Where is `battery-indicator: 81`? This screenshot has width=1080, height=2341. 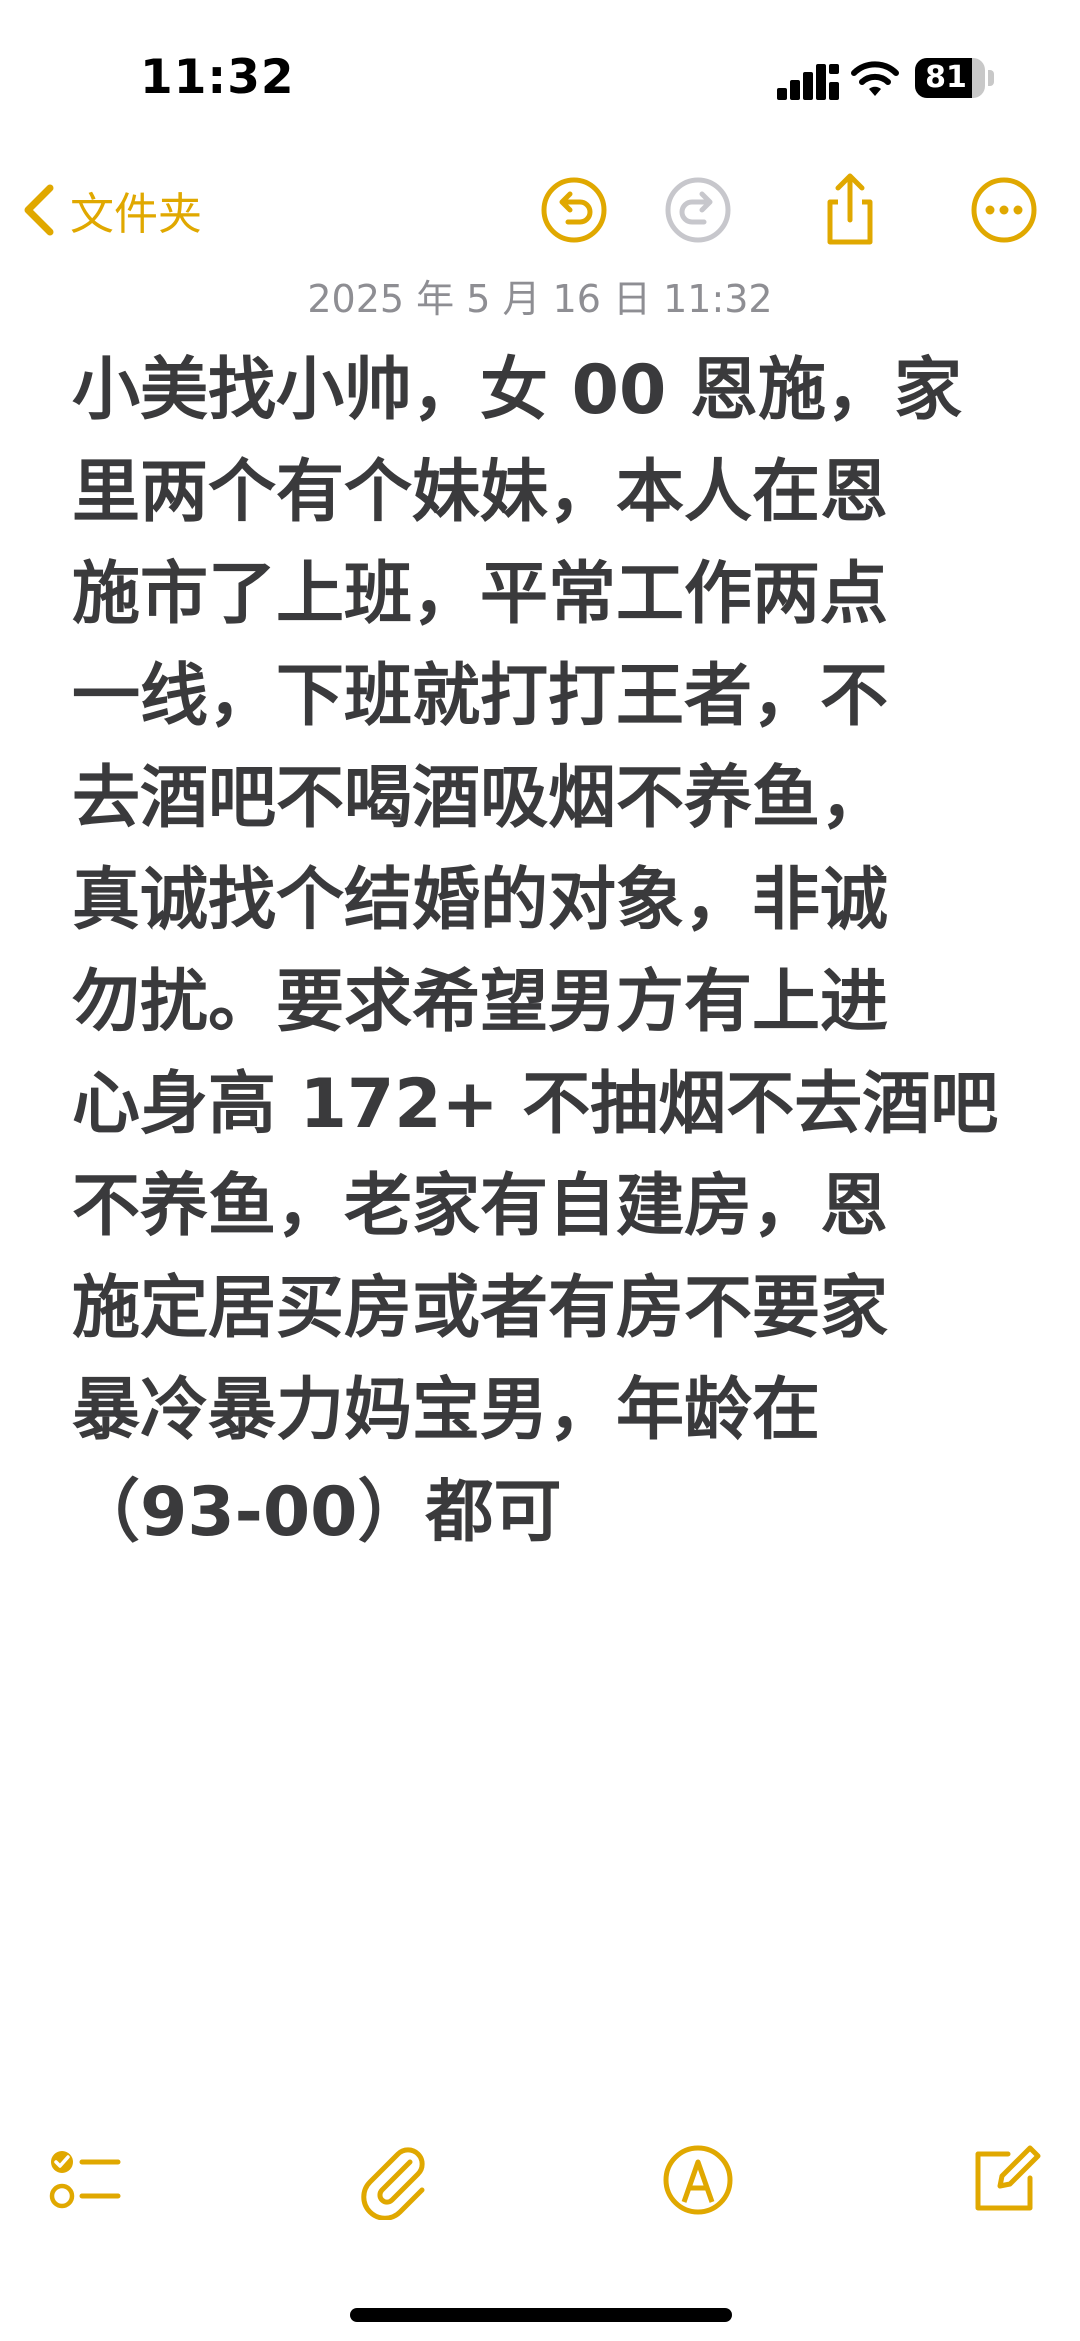 battery-indicator: 81 is located at coordinates (955, 79).